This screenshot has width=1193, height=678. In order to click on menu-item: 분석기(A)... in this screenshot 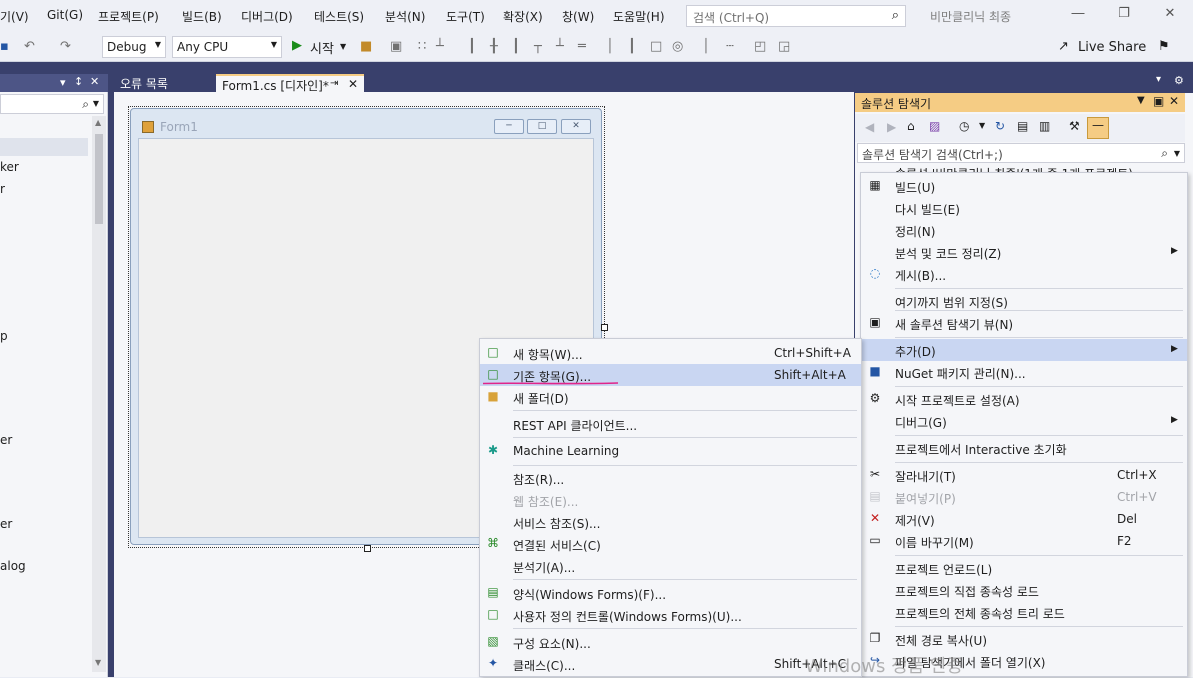, I will do `click(670, 566)`.